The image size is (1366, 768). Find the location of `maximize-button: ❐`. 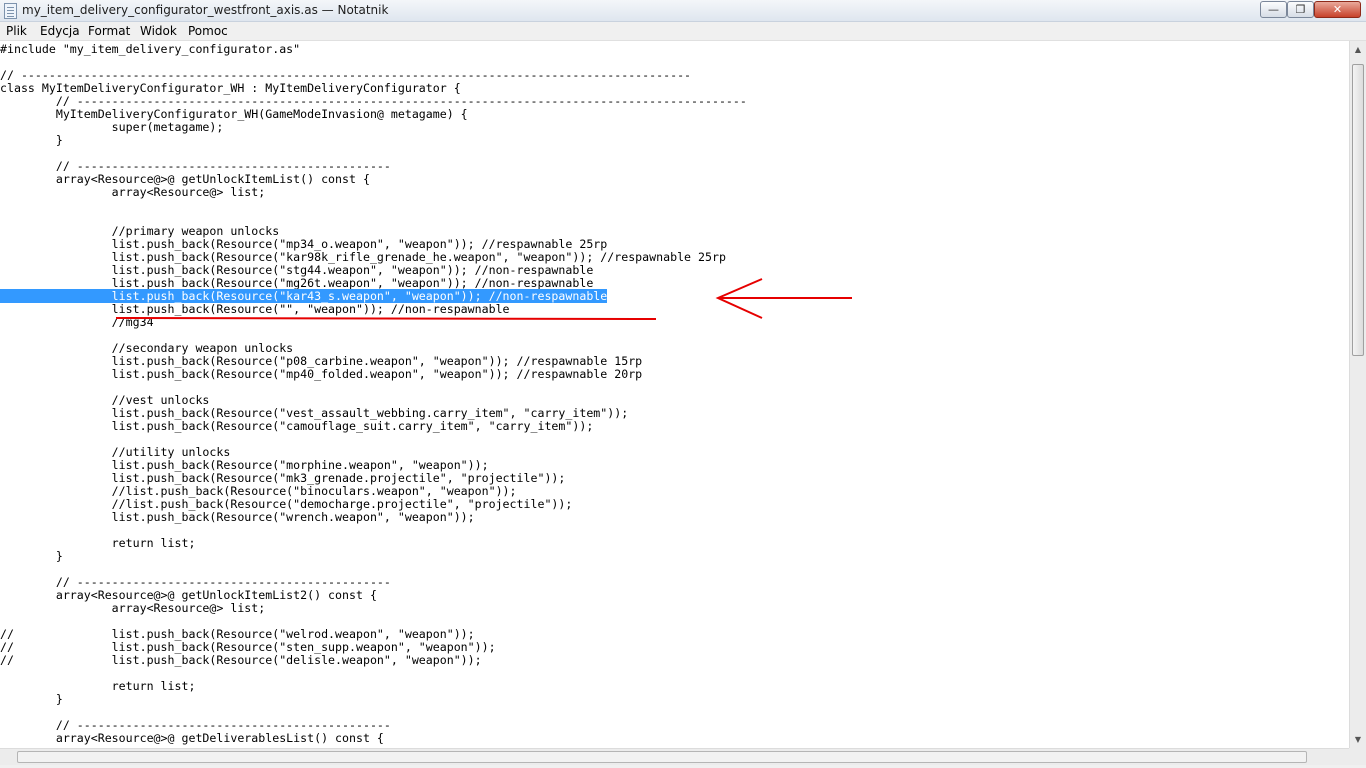

maximize-button: ❐ is located at coordinates (1300, 9).